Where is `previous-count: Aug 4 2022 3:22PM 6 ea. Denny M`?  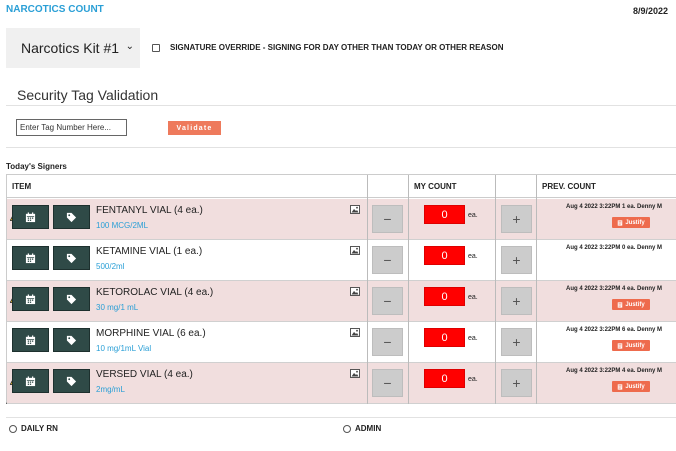
previous-count: Aug 4 2022 3:22PM 6 ea. Denny M is located at coordinates (614, 330).